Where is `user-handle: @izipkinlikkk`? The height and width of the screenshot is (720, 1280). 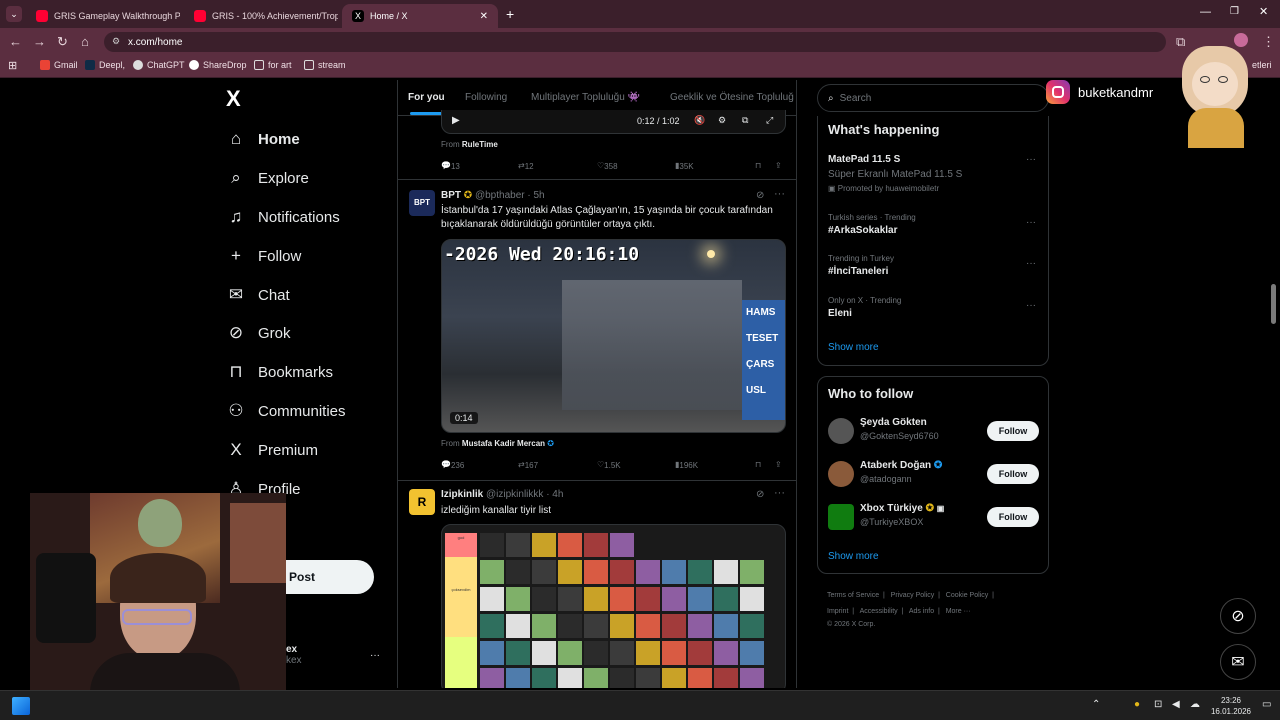
user-handle: @izipkinlikkk is located at coordinates (514, 494).